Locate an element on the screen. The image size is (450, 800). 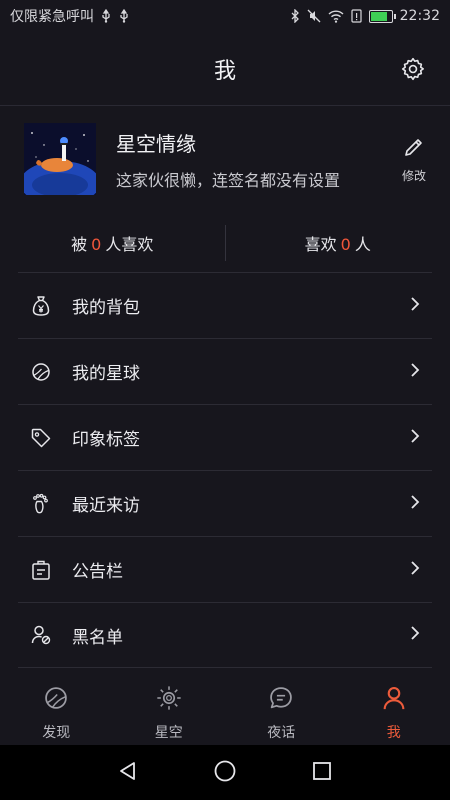
menu-item-label: 最近来访 is located at coordinates (106, 506).